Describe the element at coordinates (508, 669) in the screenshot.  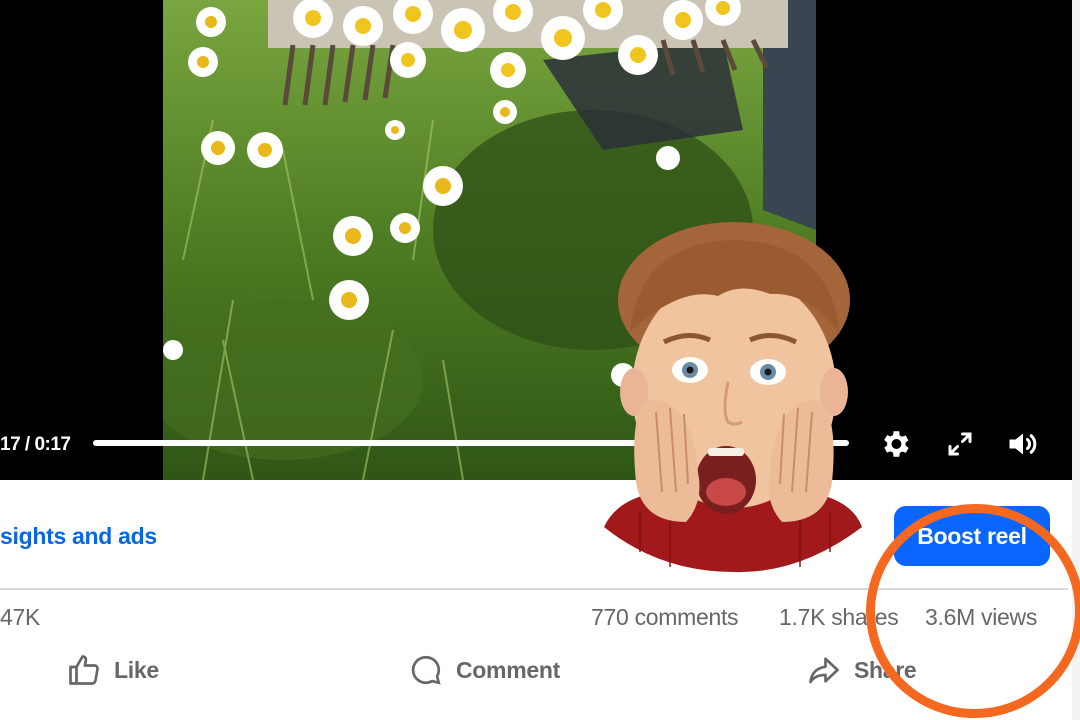
I see `comment-label: Comment` at that location.